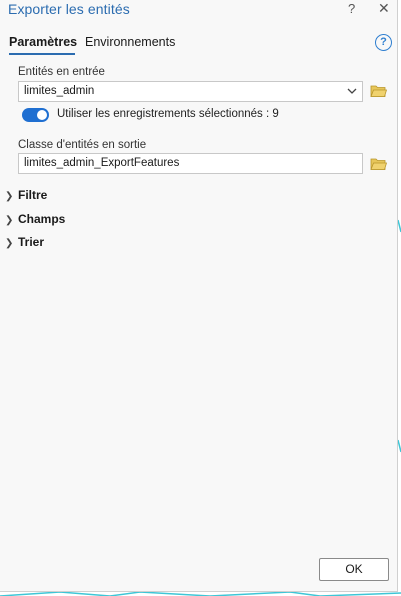 This screenshot has width=401, height=596. What do you see at coordinates (43, 42) in the screenshot?
I see `tab-parametres: Paramètres` at bounding box center [43, 42].